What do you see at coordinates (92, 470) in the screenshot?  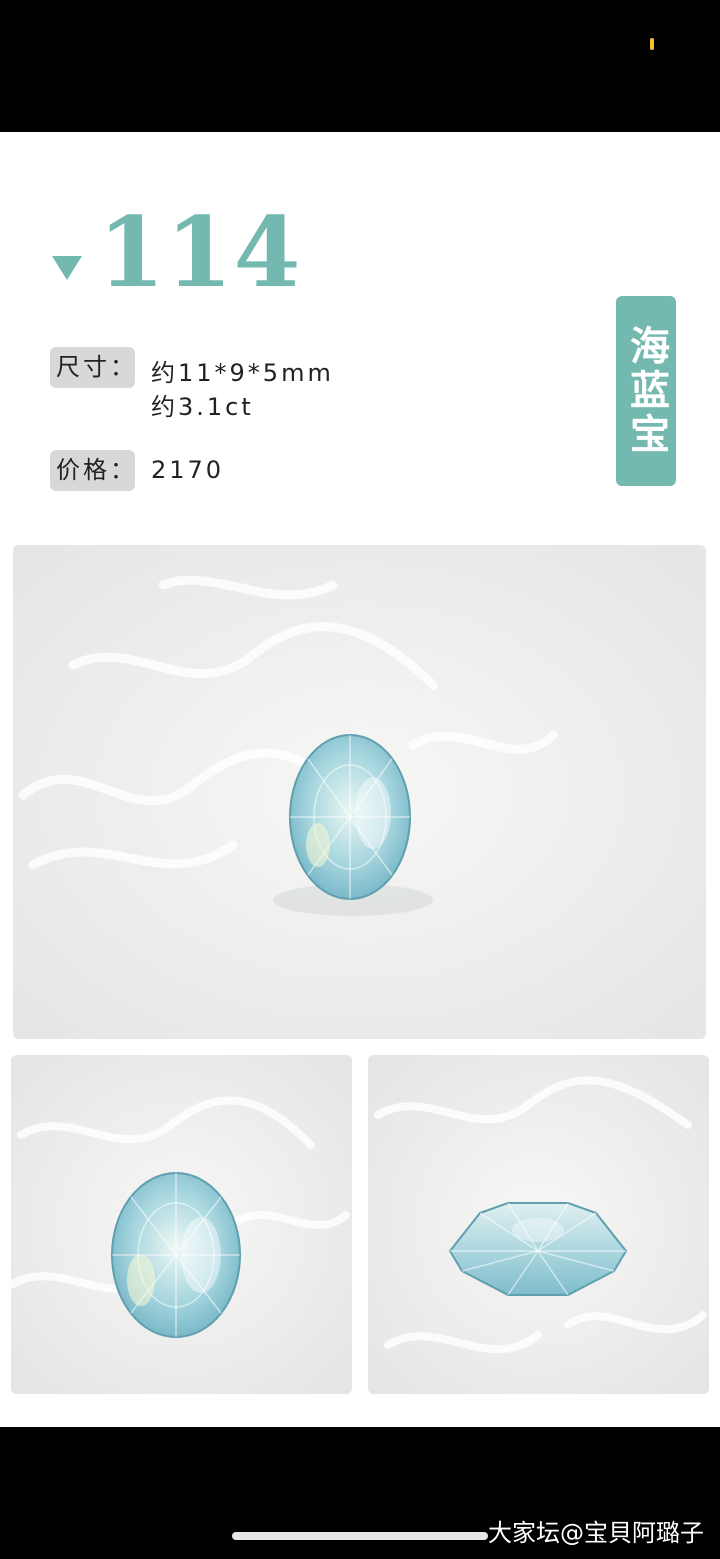 I see `price-label: 价格：` at bounding box center [92, 470].